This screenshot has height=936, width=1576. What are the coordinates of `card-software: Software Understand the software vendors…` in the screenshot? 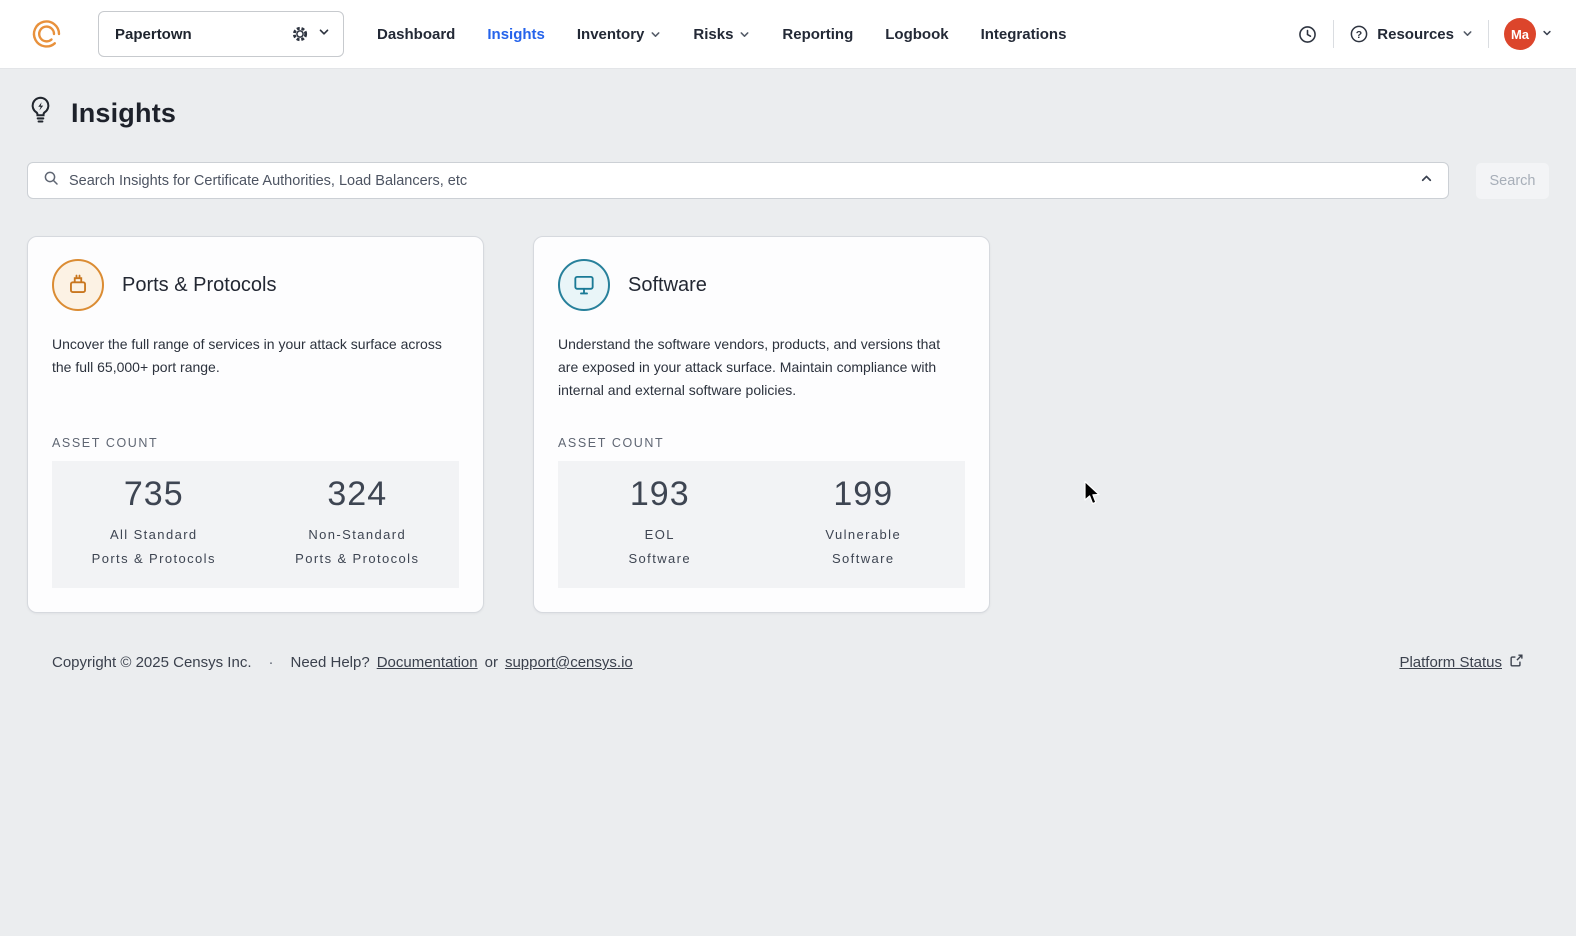 It's located at (761, 424).